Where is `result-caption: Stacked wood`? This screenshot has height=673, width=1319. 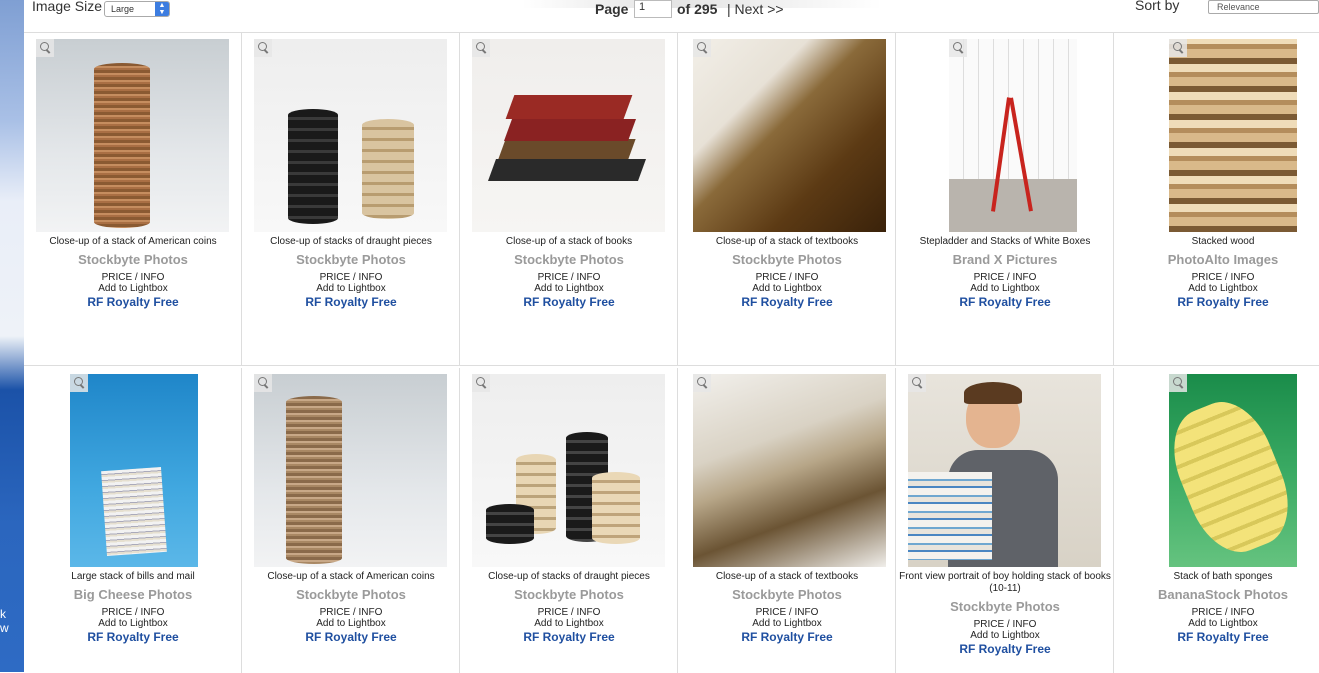 result-caption: Stacked wood is located at coordinates (1216, 242).